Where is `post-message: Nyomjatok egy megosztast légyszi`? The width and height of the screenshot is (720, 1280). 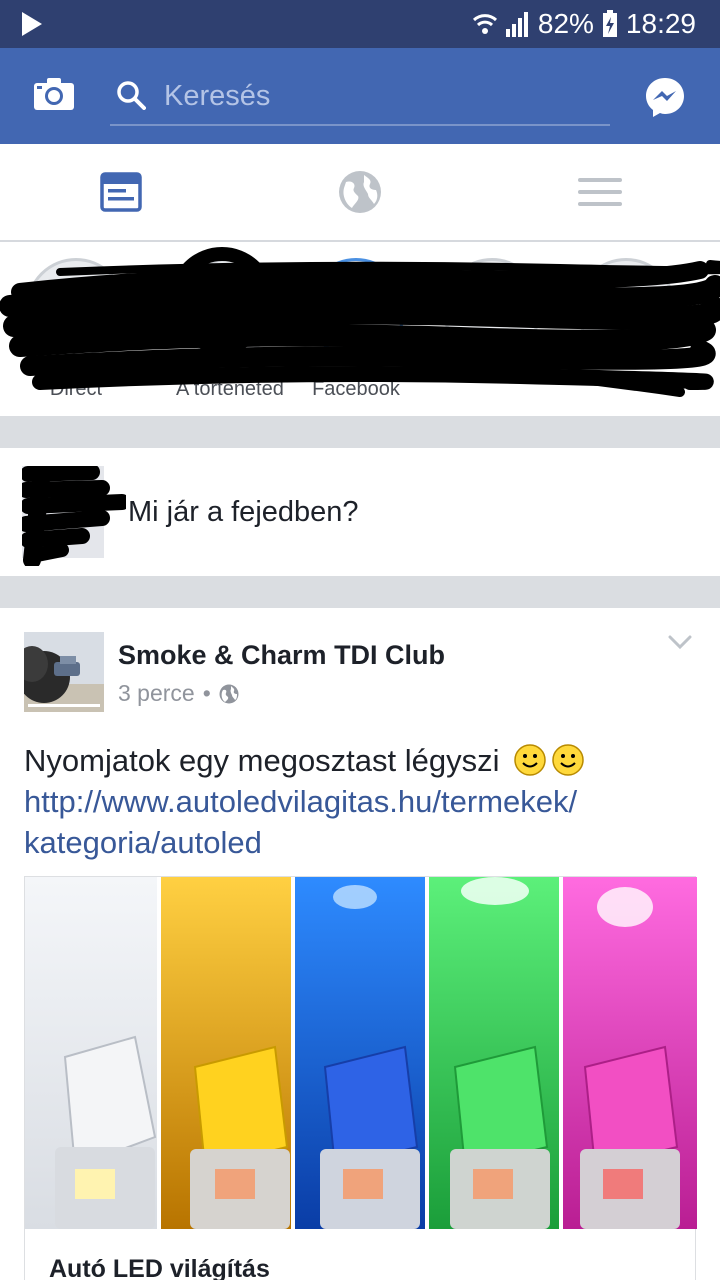
post-message: Nyomjatok egy megosztast légyszi is located at coordinates (262, 760).